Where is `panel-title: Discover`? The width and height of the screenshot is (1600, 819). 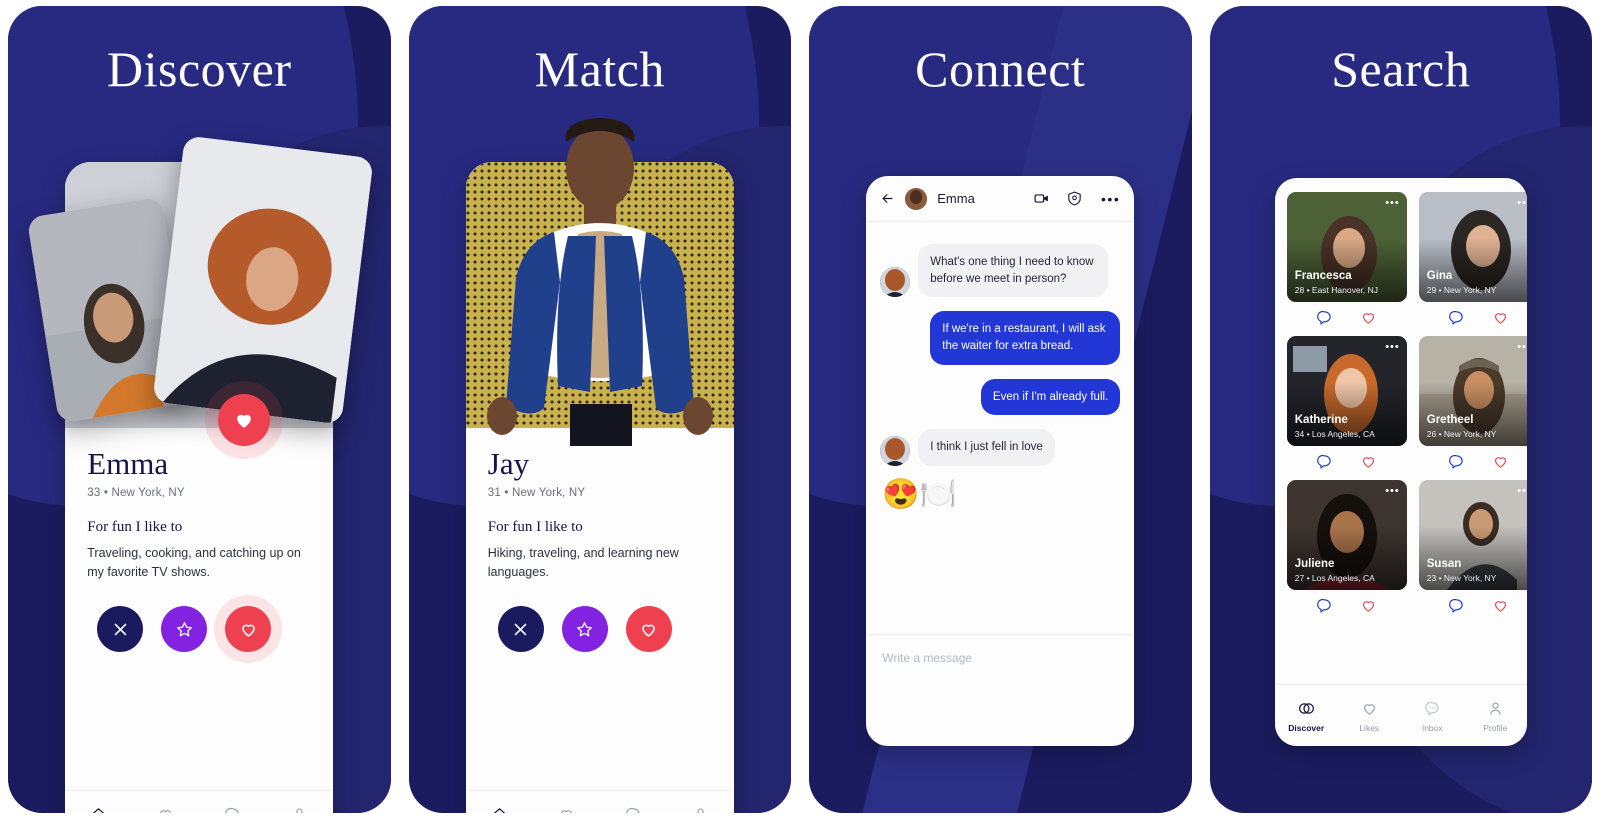
panel-title: Discover is located at coordinates (199, 69).